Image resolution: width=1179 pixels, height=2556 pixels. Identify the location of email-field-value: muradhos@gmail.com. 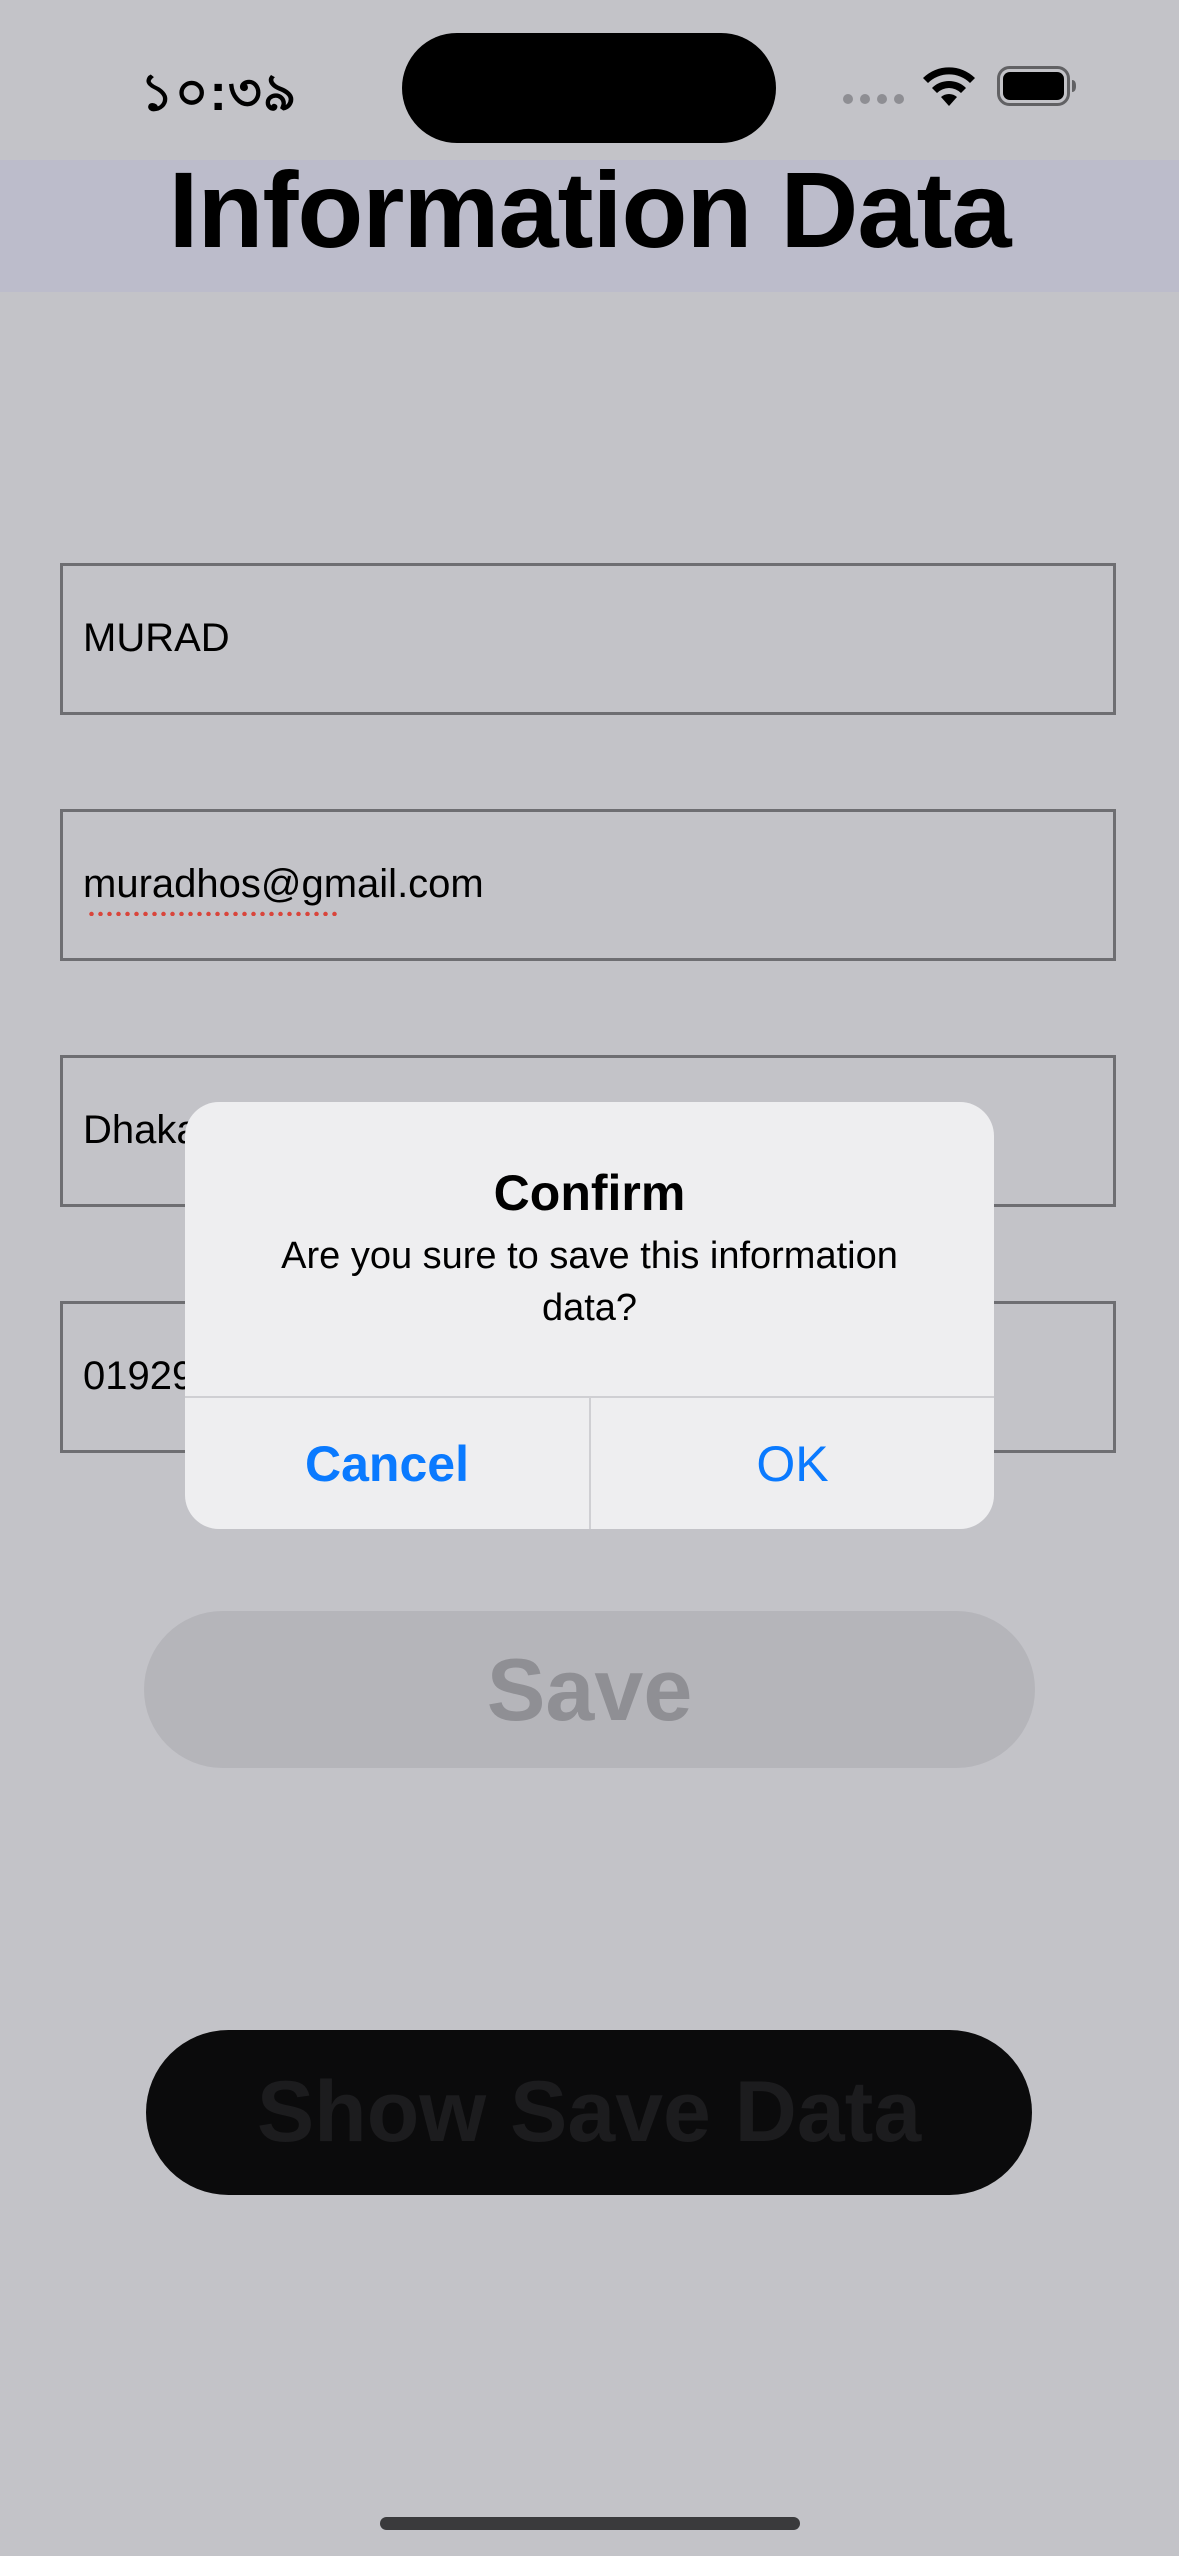
(283, 884).